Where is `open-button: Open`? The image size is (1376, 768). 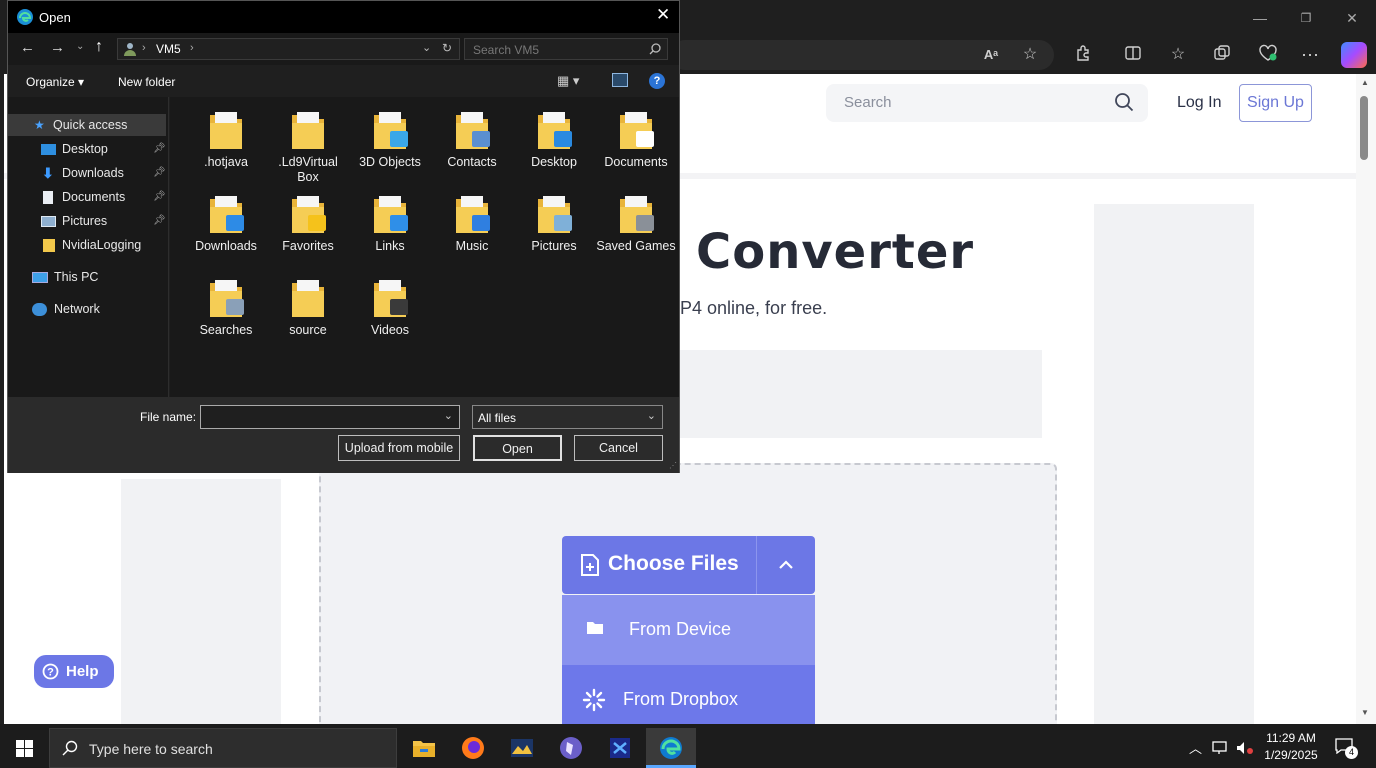
open-button: Open is located at coordinates (517, 448).